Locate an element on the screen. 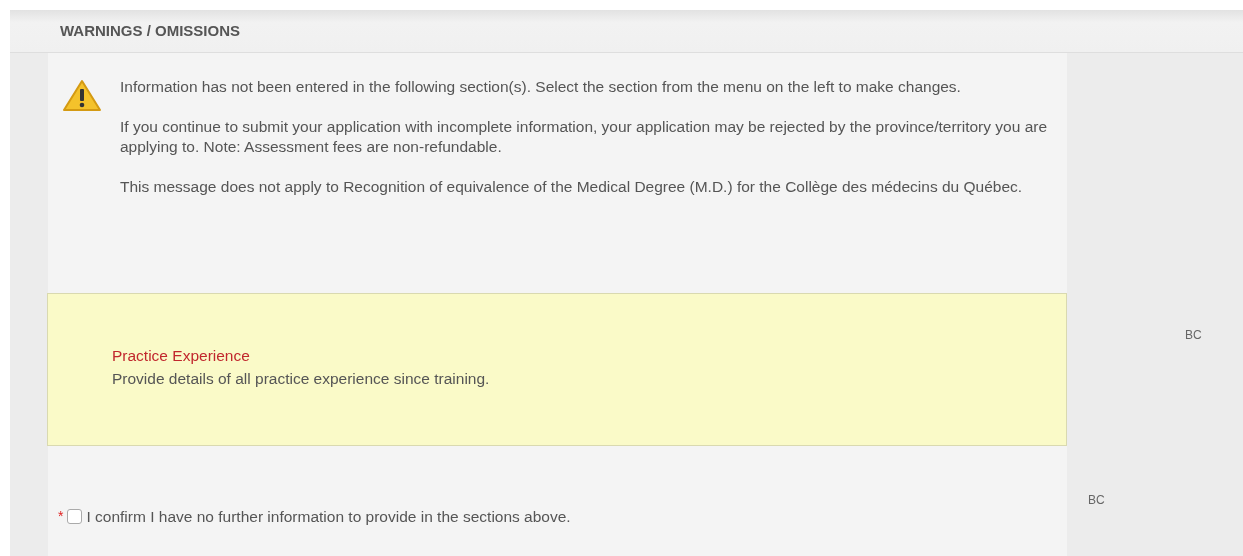 The width and height of the screenshot is (1243, 556). warning-text: Information has not been entered in the following section(s). Select the section from the menu on the left to make changes. is located at coordinates (541, 87).